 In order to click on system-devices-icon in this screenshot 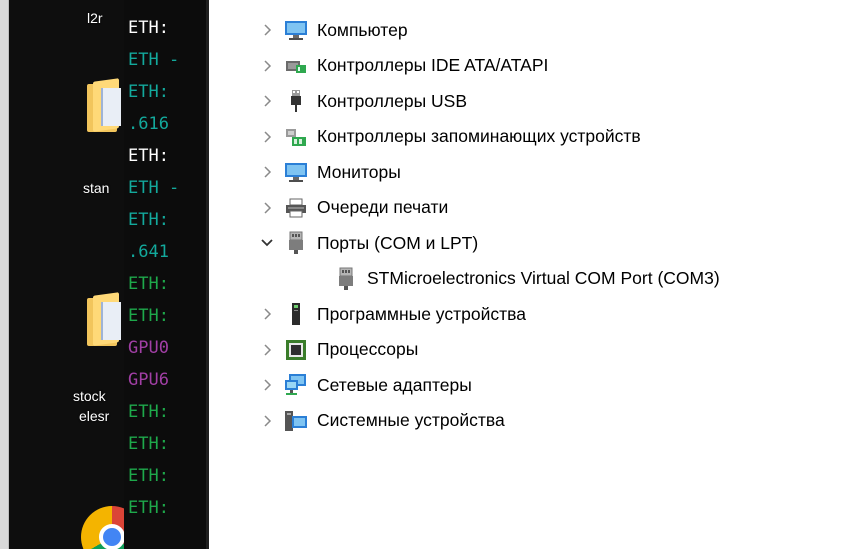, I will do `click(296, 421)`.